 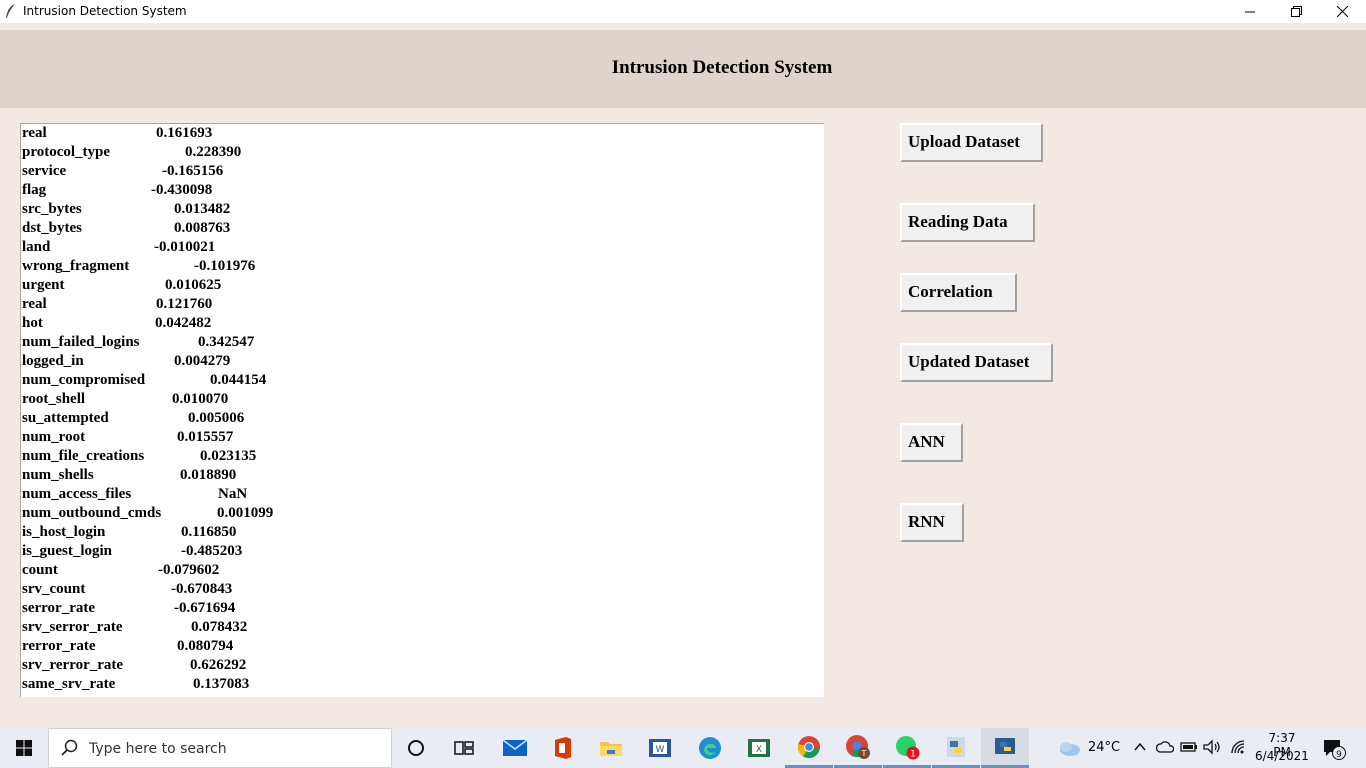 I want to click on start-button, so click(x=24, y=748).